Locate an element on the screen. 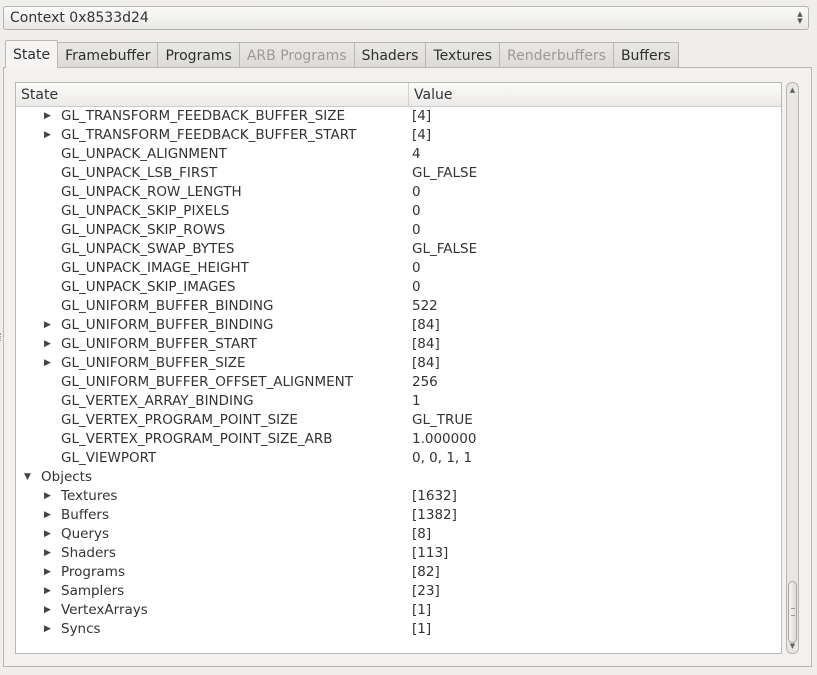 The width and height of the screenshot is (817, 675). column-header-value: Value is located at coordinates (595, 94).